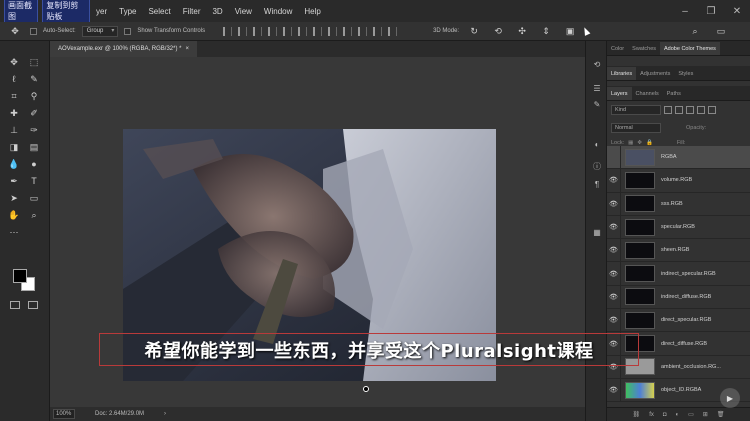 This screenshot has width=750, height=421. Describe the element at coordinates (597, 144) in the screenshot. I see `adjustments-icon: ◐` at that location.